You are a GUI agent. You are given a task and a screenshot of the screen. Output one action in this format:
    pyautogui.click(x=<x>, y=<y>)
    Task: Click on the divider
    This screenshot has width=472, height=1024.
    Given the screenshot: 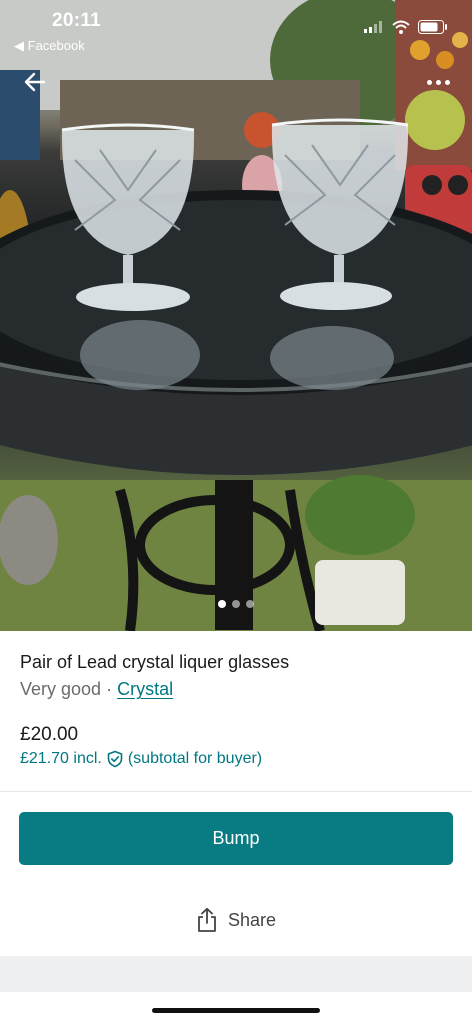 What is the action you would take?
    pyautogui.click(x=236, y=791)
    